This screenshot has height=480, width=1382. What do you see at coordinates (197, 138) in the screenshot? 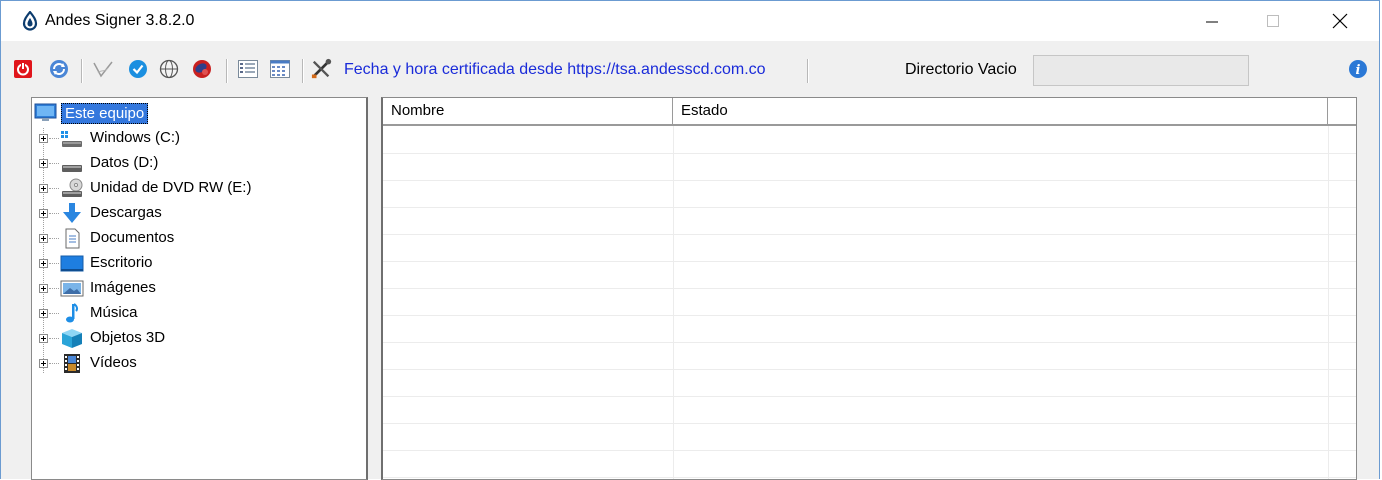
I see `tree-item-windows-c: Windows (C:)` at bounding box center [197, 138].